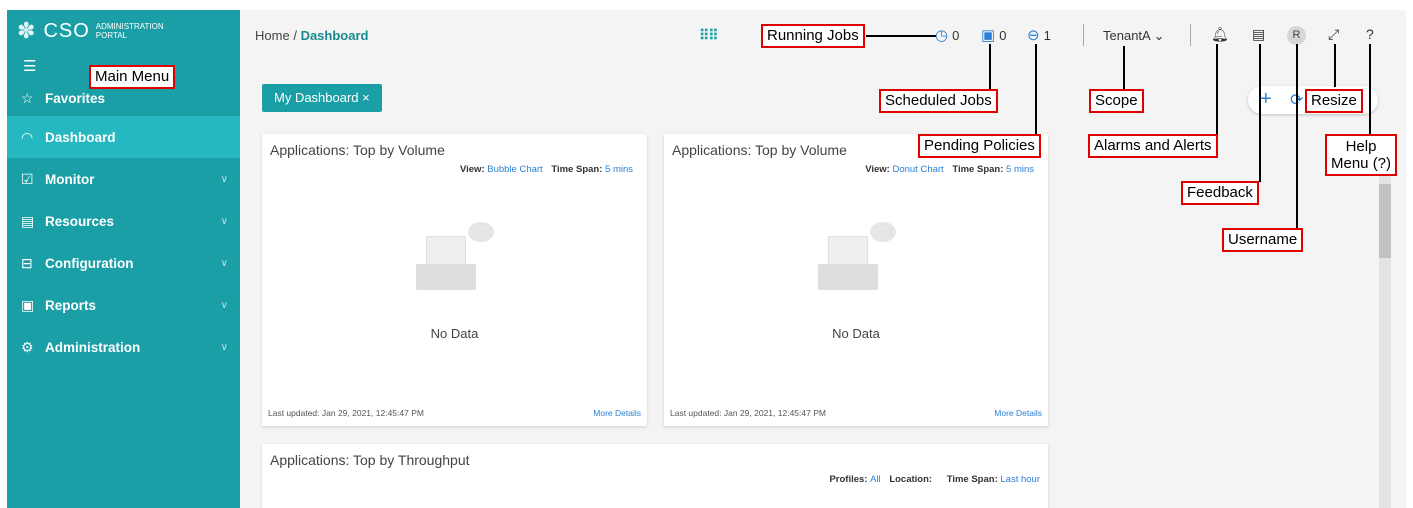  I want to click on annotation-pending-policies: Pending Policies, so click(979, 146).